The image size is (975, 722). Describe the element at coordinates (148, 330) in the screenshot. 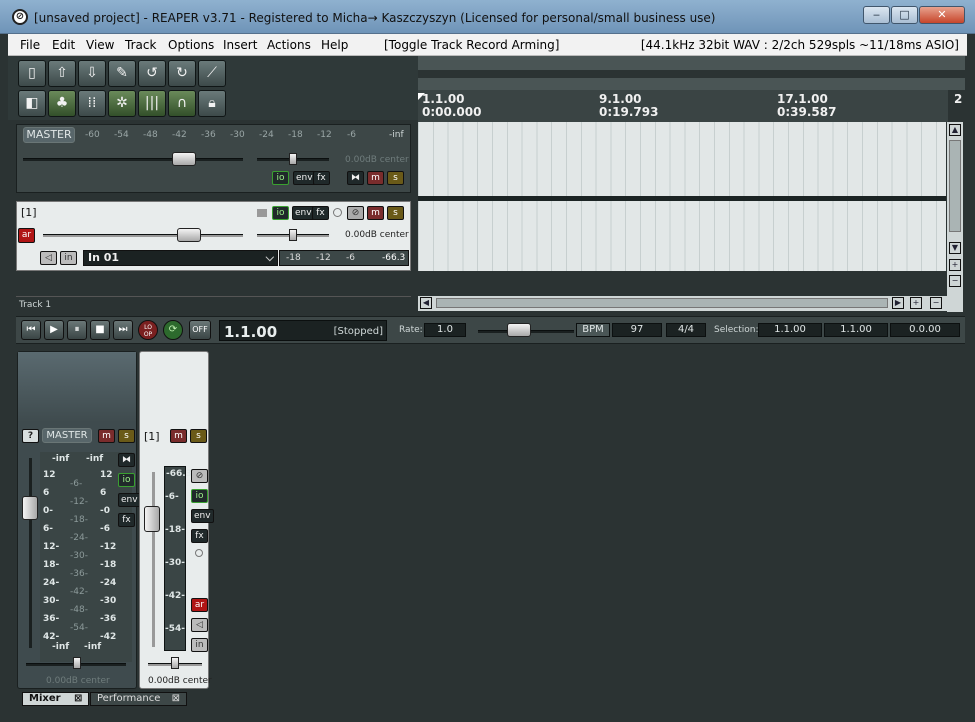

I see `record-button: LO OP` at that location.